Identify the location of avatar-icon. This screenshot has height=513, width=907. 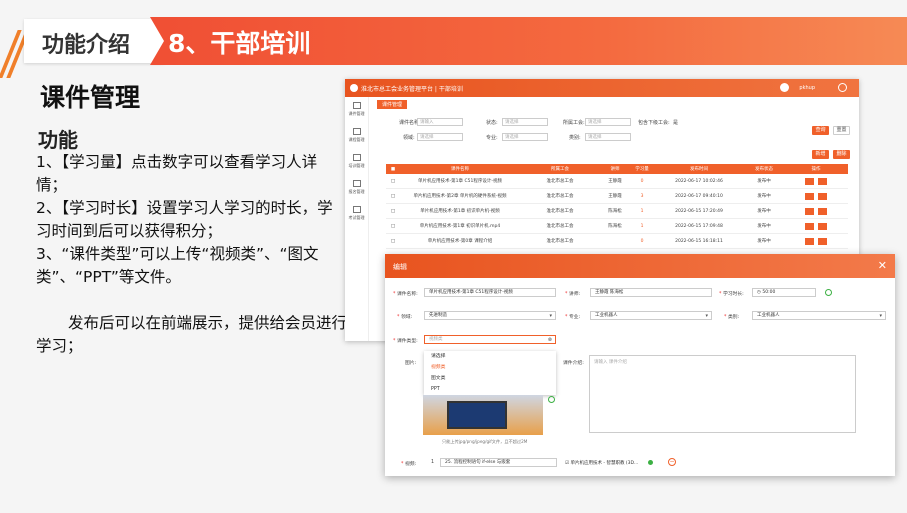
(784, 87).